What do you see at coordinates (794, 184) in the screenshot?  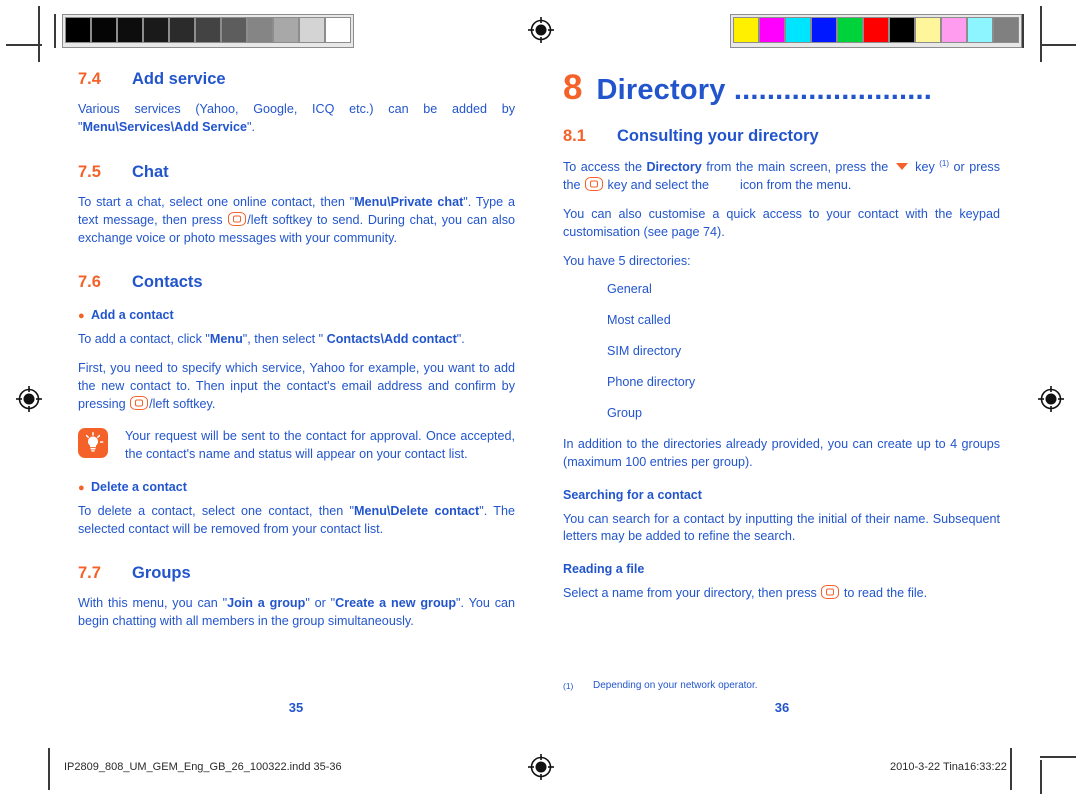 I see `access-text-f: icon from the menu.` at bounding box center [794, 184].